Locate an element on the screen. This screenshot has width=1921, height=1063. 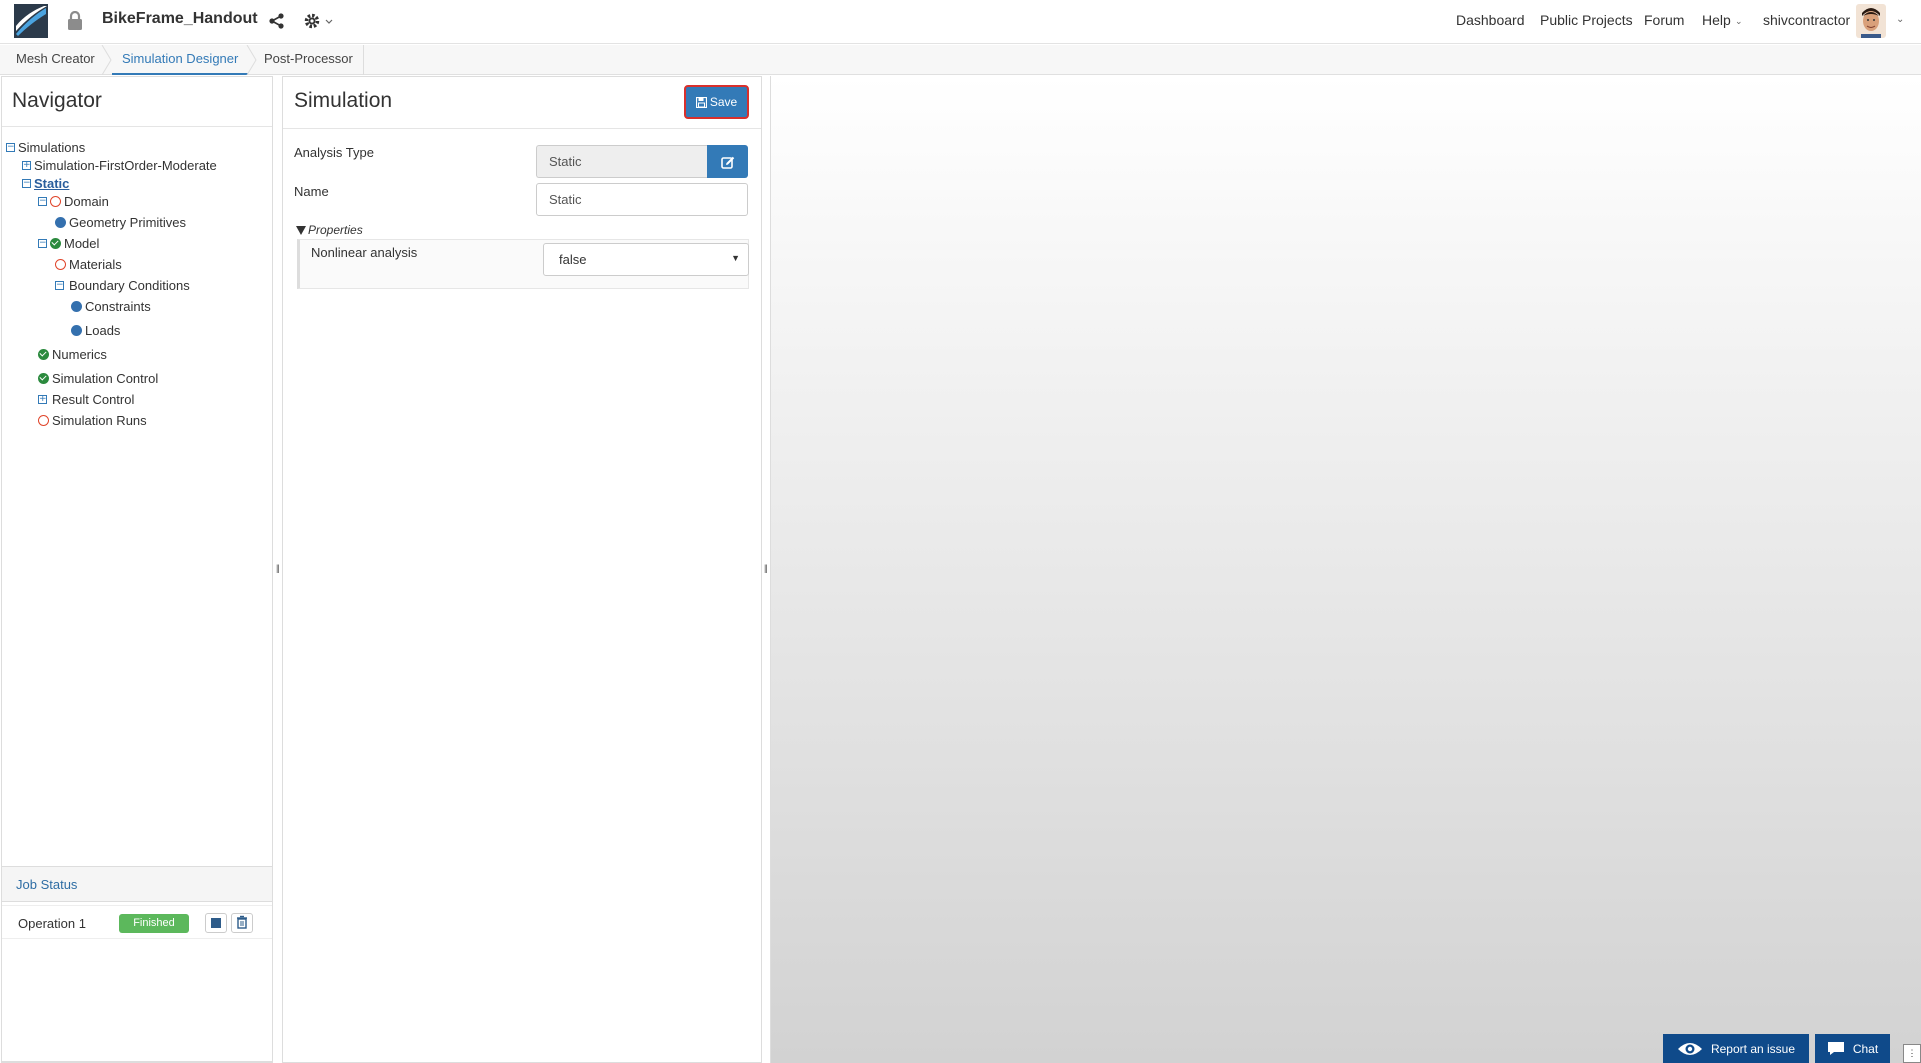
tree-domain: − Domain is located at coordinates (73, 201).